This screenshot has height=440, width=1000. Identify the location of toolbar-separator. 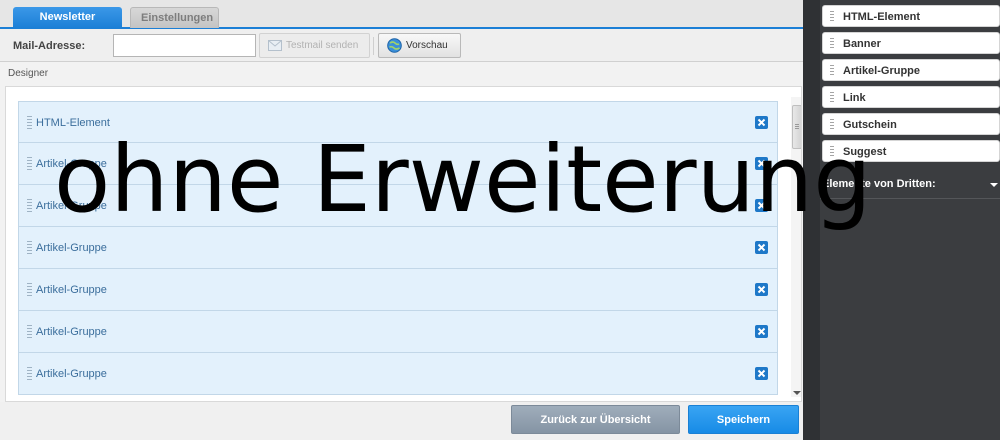
(373, 46).